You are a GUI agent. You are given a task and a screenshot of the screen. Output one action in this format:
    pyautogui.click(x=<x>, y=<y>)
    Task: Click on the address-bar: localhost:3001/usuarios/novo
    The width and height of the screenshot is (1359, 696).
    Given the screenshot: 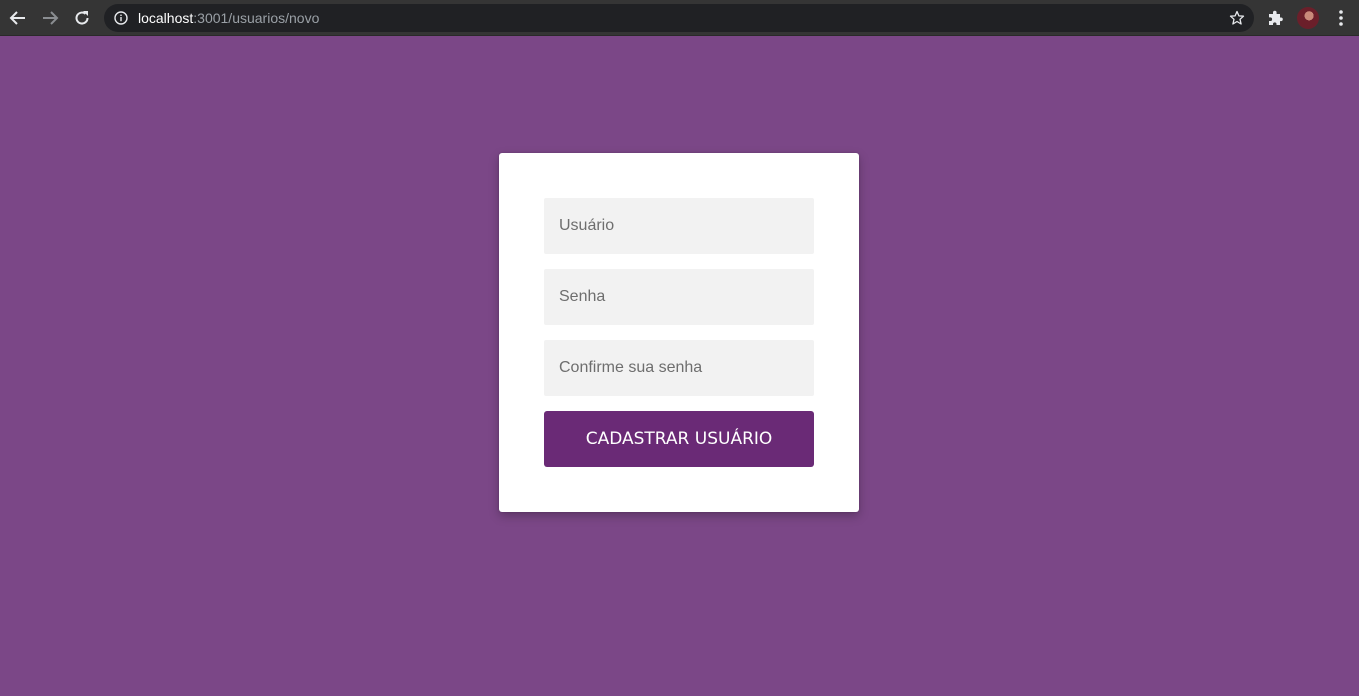 What is the action you would take?
    pyautogui.click(x=679, y=18)
    